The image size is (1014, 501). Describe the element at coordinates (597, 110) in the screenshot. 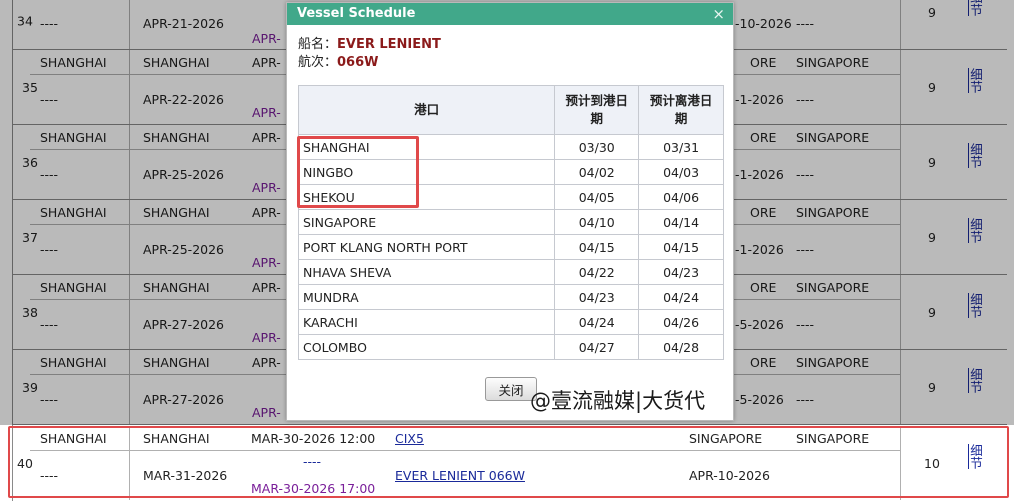

I see `header-eta: 预计到港日期` at that location.